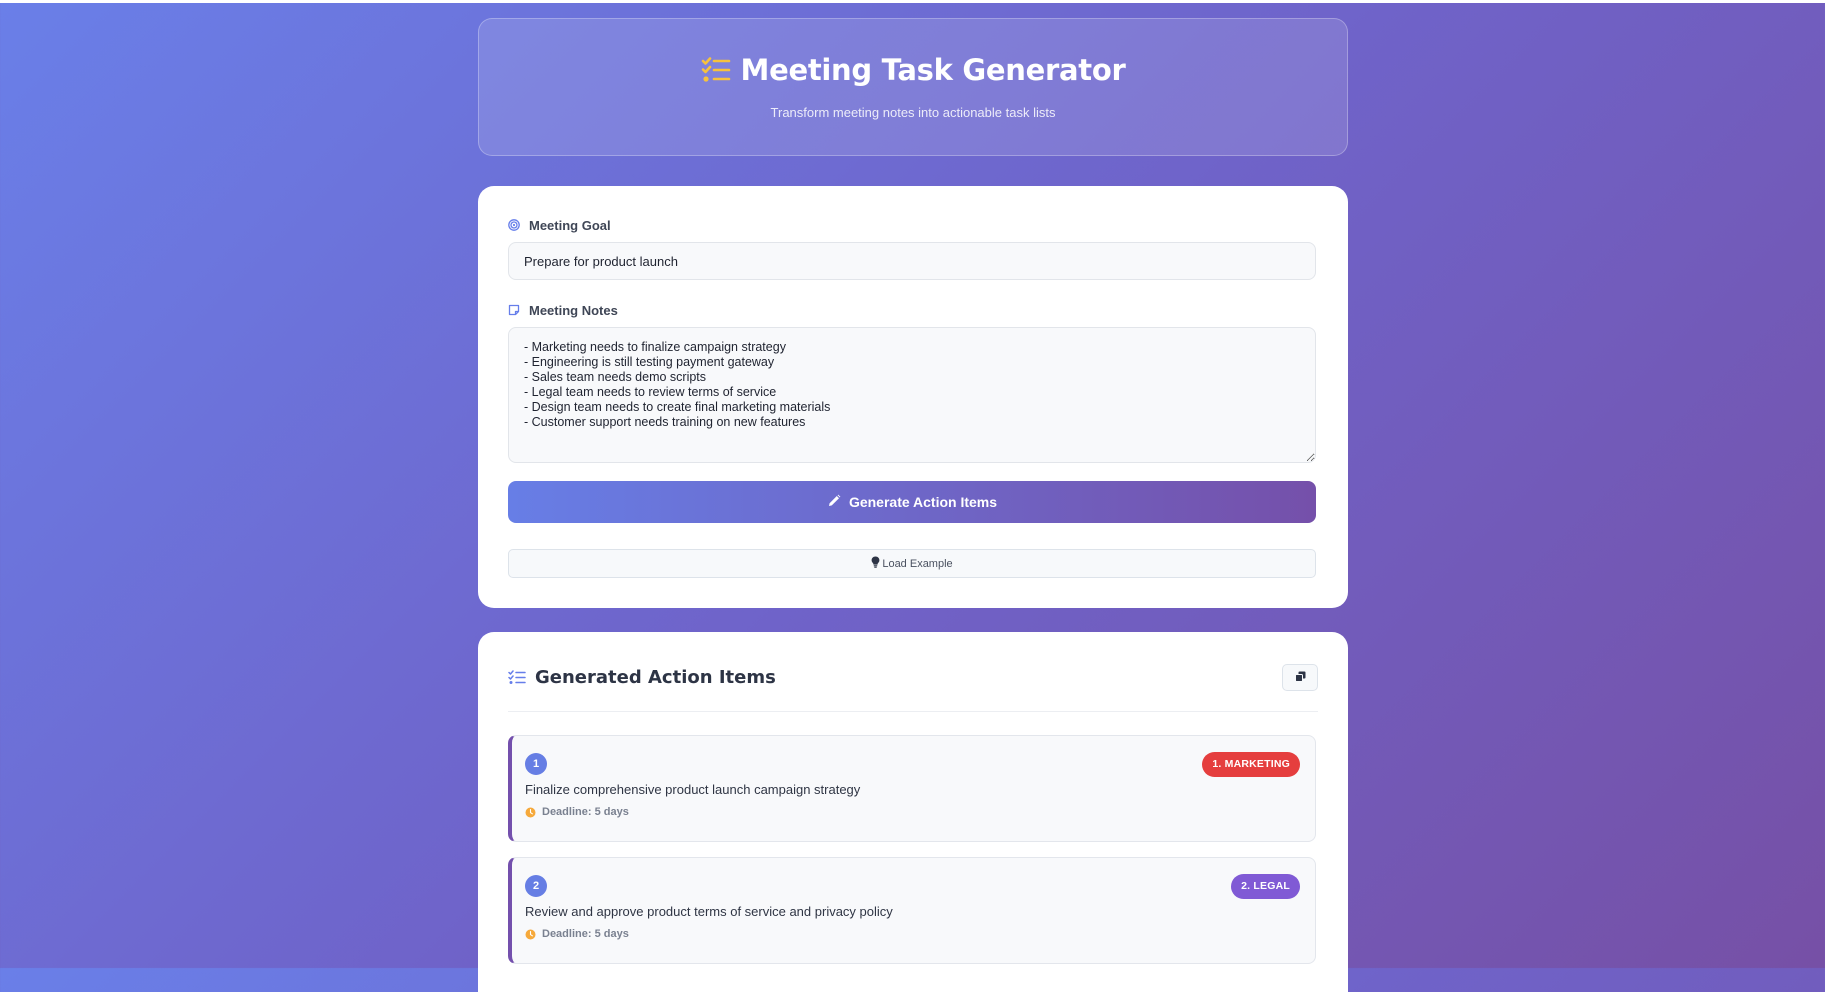  What do you see at coordinates (834, 502) in the screenshot?
I see `pencil-icon` at bounding box center [834, 502].